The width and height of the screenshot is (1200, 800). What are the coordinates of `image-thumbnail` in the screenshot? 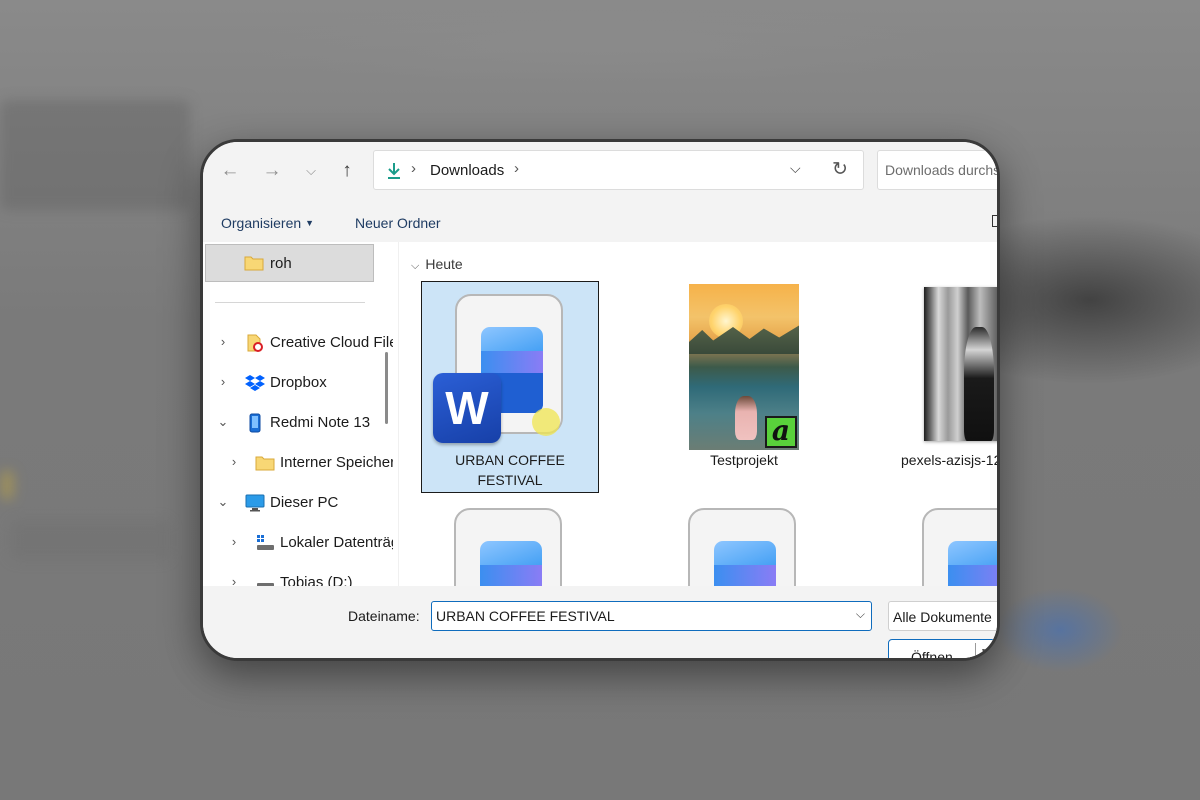 It's located at (960, 364).